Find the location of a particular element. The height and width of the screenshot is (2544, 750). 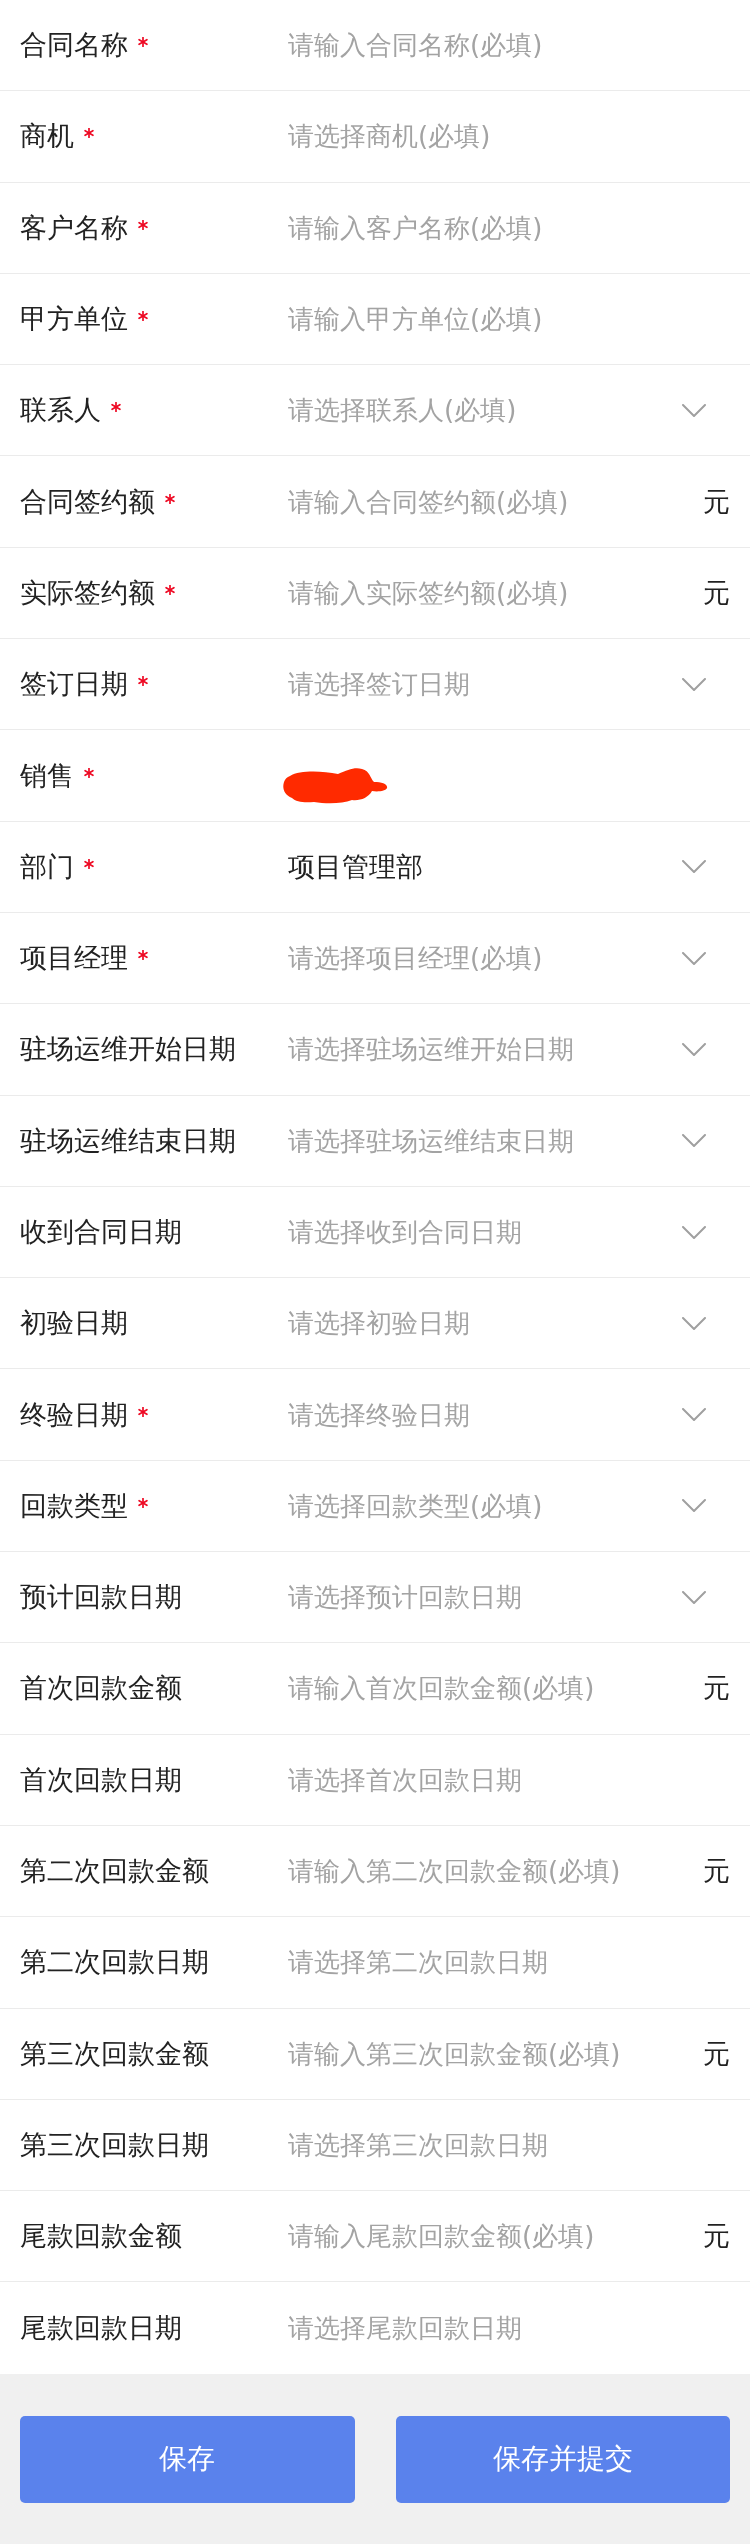

field-label: 驻场运维开始日期 is located at coordinates (128, 1049).